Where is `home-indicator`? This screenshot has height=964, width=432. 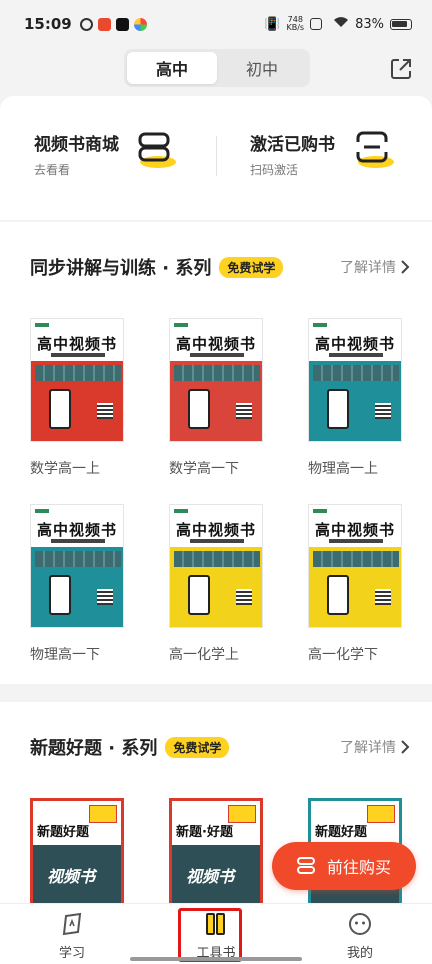 home-indicator is located at coordinates (216, 959).